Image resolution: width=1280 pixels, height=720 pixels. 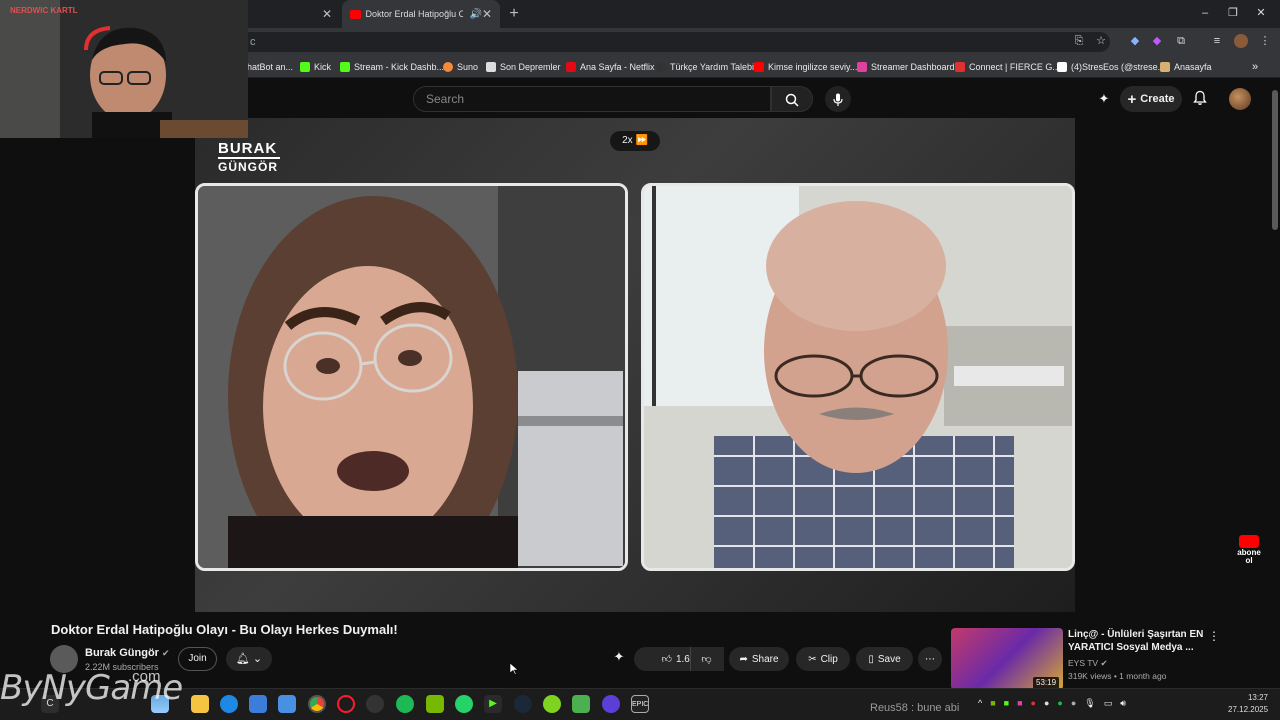 I want to click on streamer-webcam-overlay, so click(x=124, y=69).